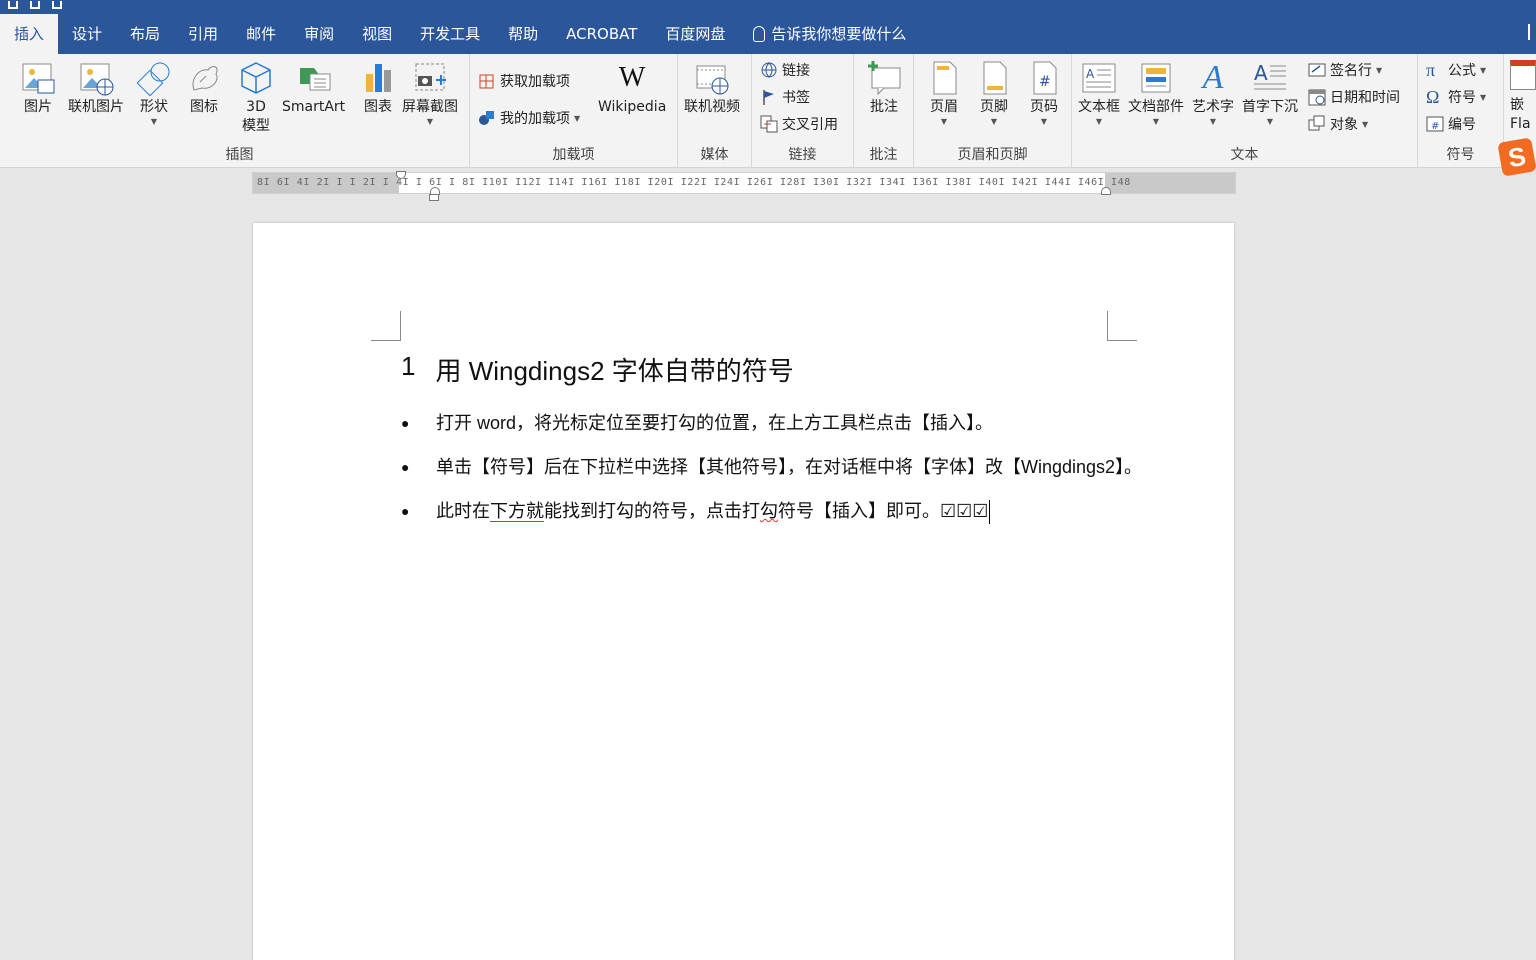 This screenshot has width=1536, height=960. I want to click on left-indent-marker, so click(434, 197).